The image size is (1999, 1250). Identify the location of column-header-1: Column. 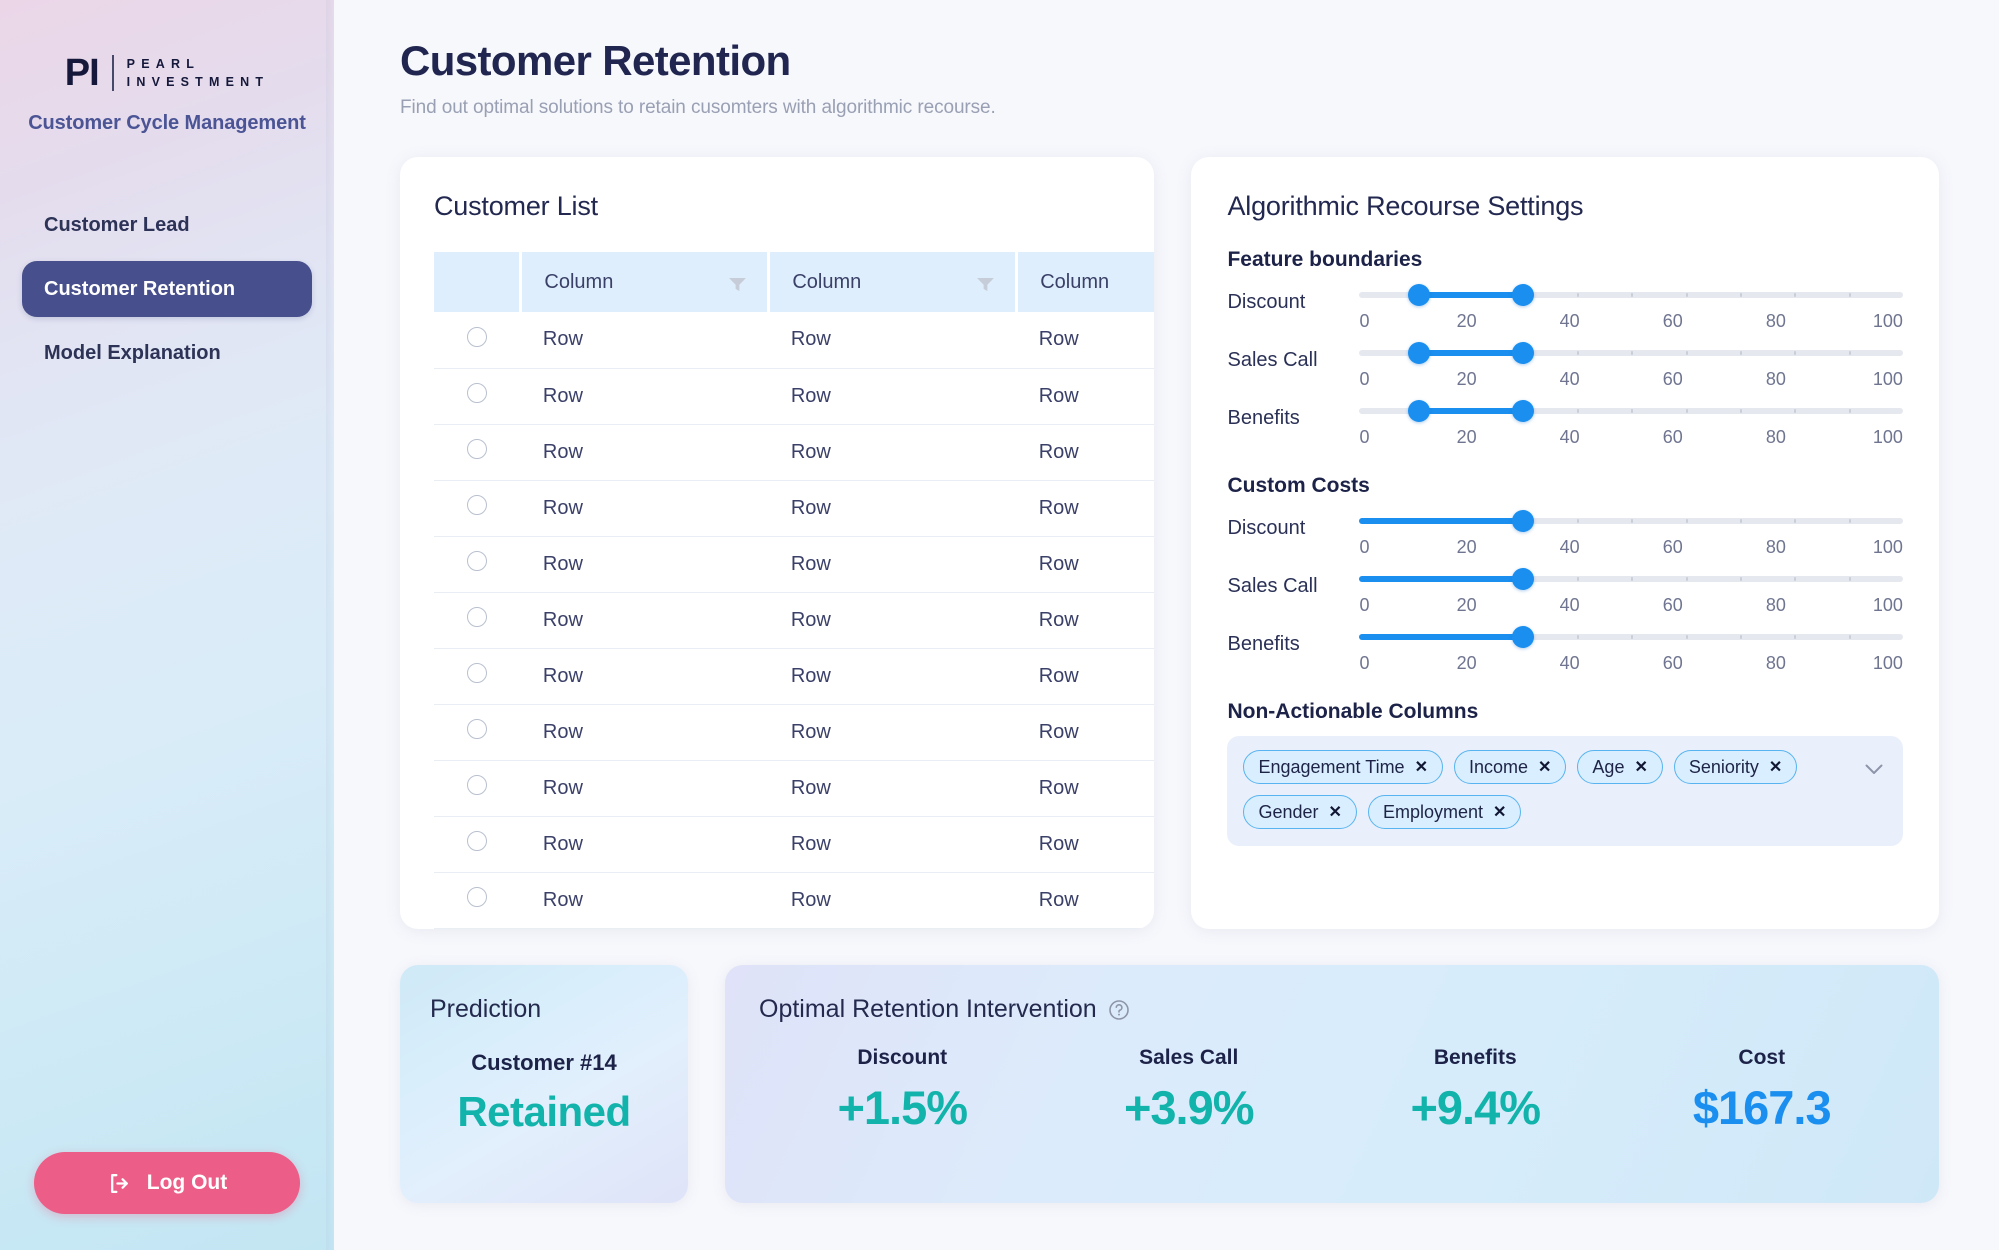
(645, 282).